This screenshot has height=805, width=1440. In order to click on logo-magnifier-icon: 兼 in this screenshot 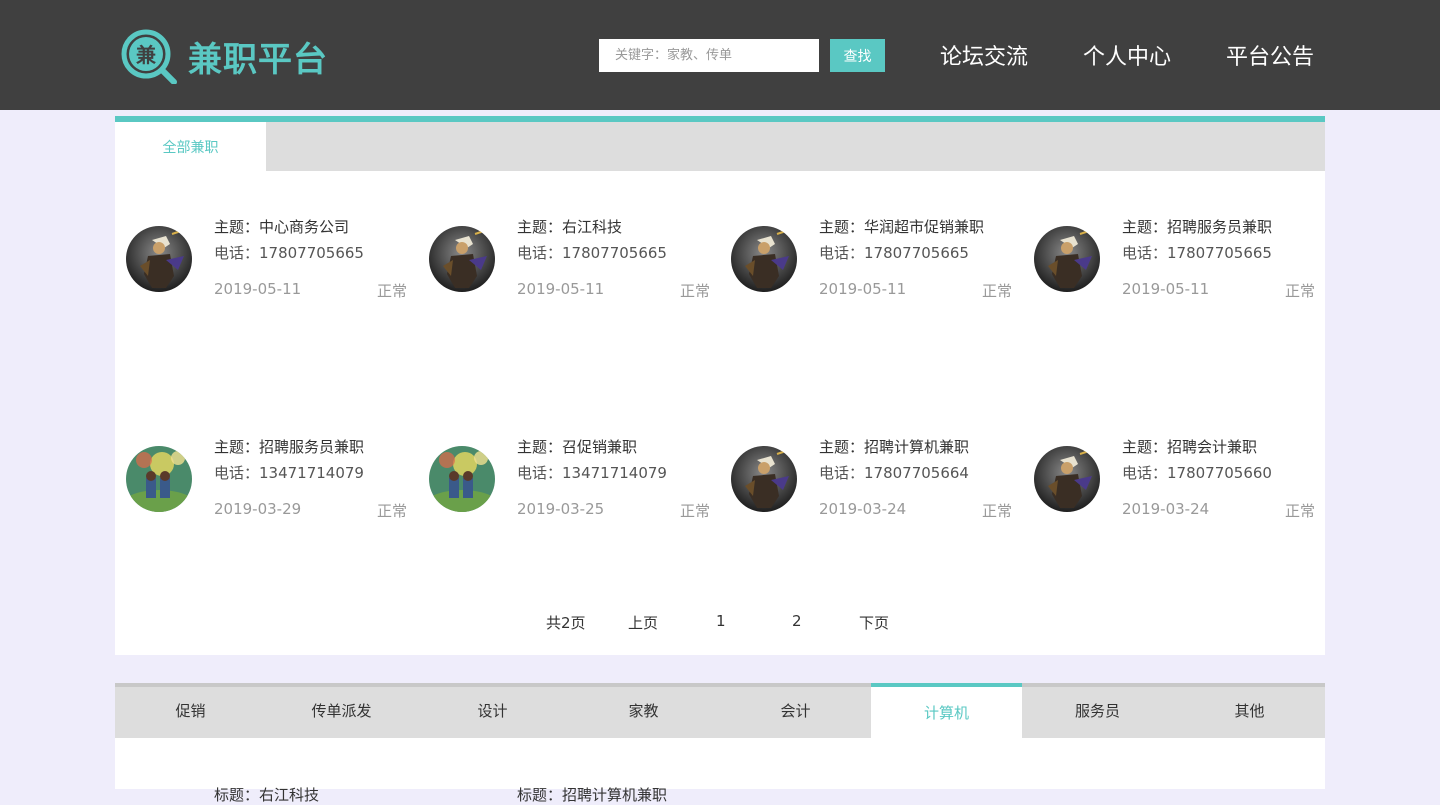, I will do `click(149, 56)`.